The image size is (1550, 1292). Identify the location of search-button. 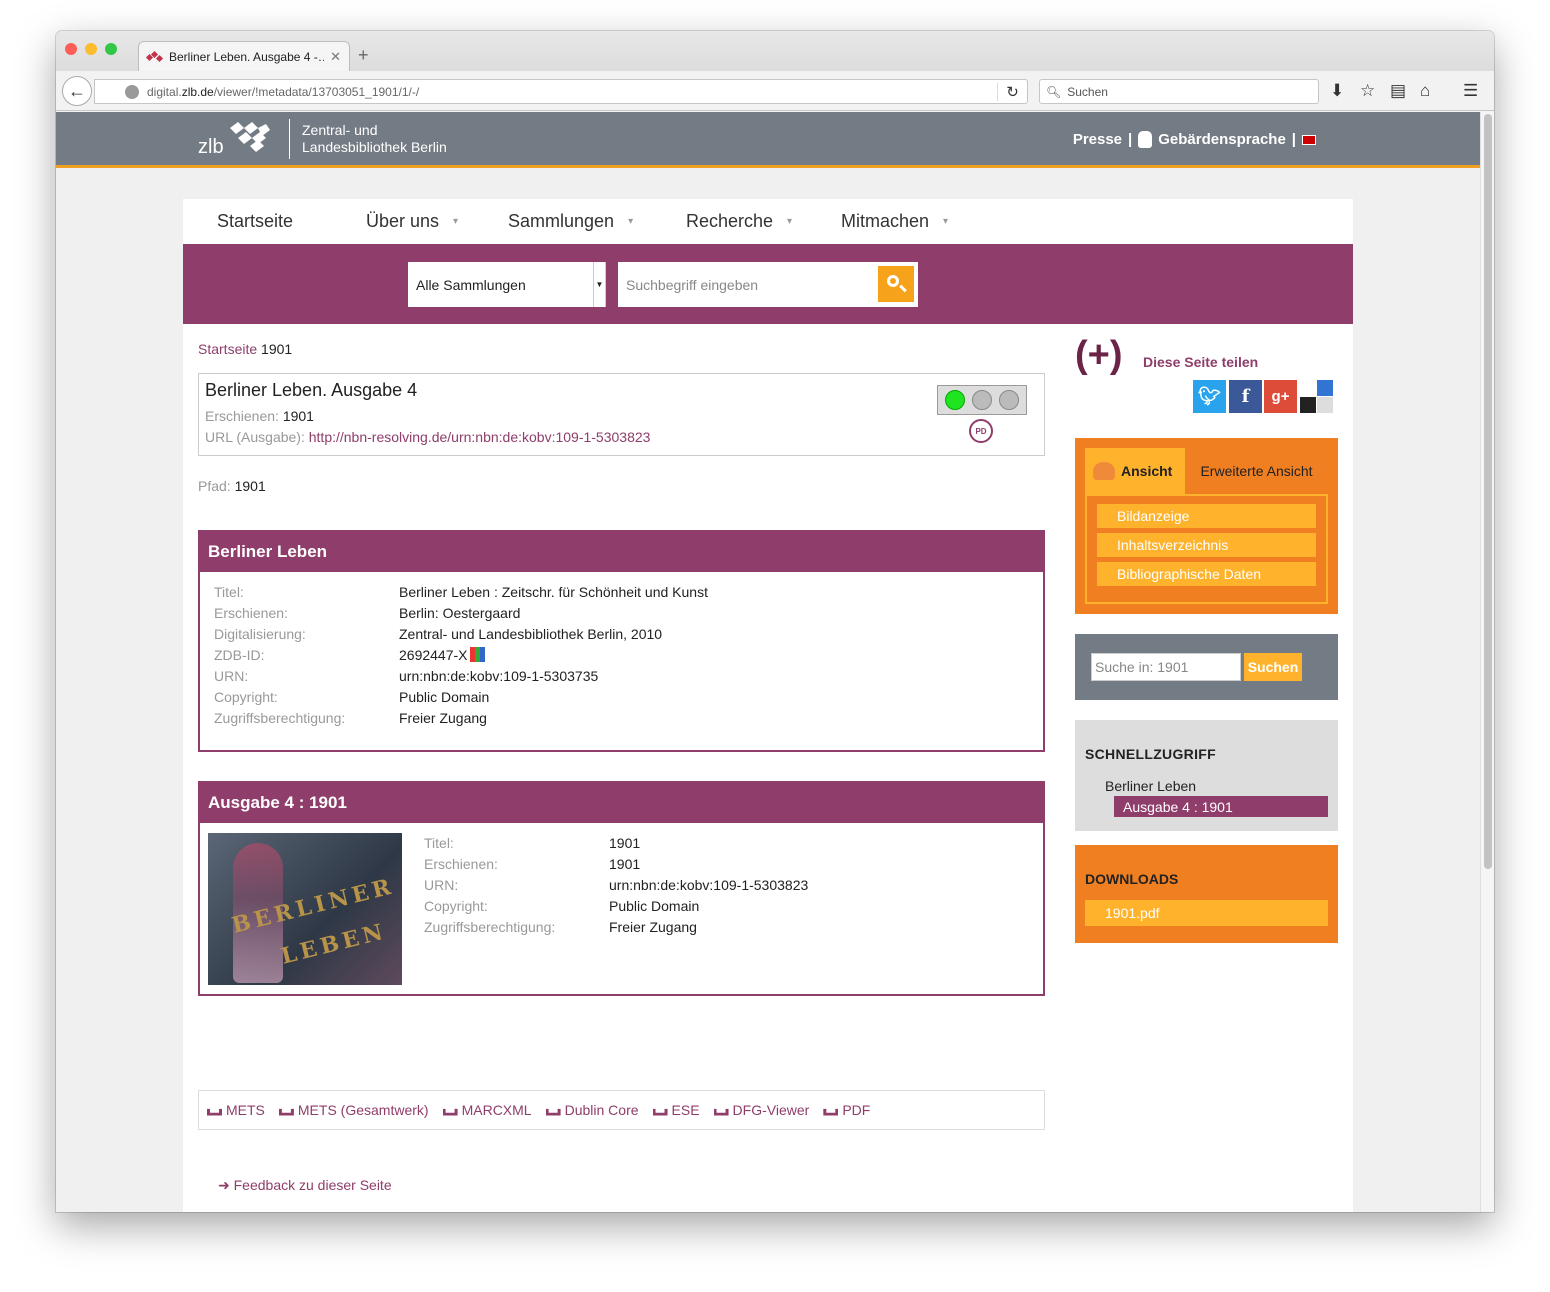
(896, 284).